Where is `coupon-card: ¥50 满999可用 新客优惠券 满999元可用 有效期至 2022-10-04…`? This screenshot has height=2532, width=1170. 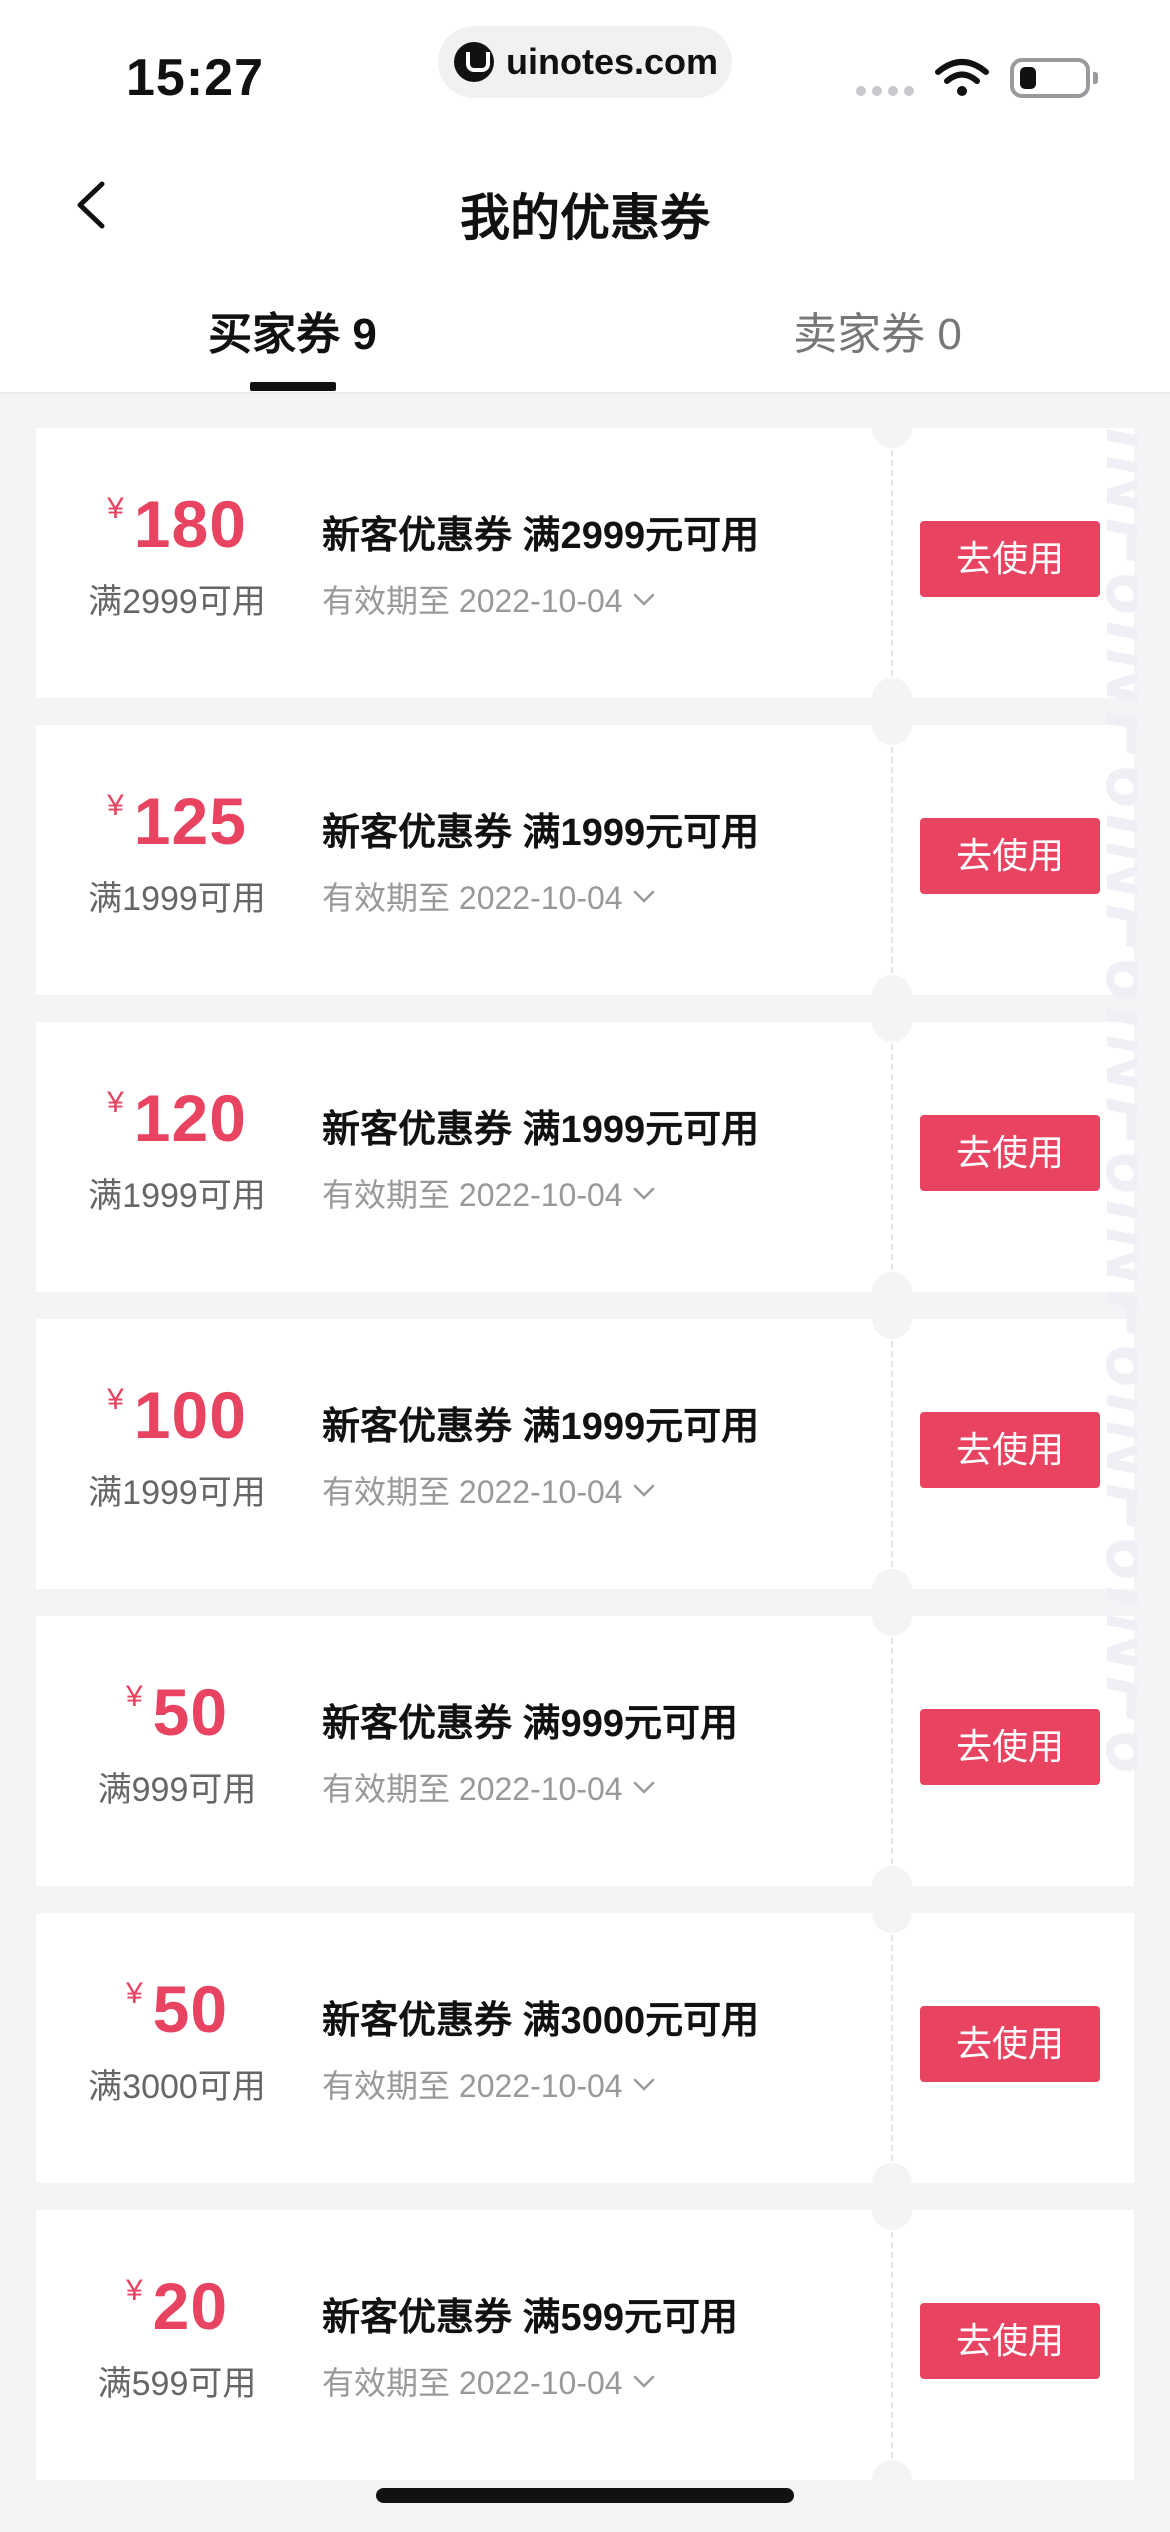
coupon-card: ¥50 满999可用 新客优惠券 满999元可用 有效期至 2022-10-04… is located at coordinates (585, 1751).